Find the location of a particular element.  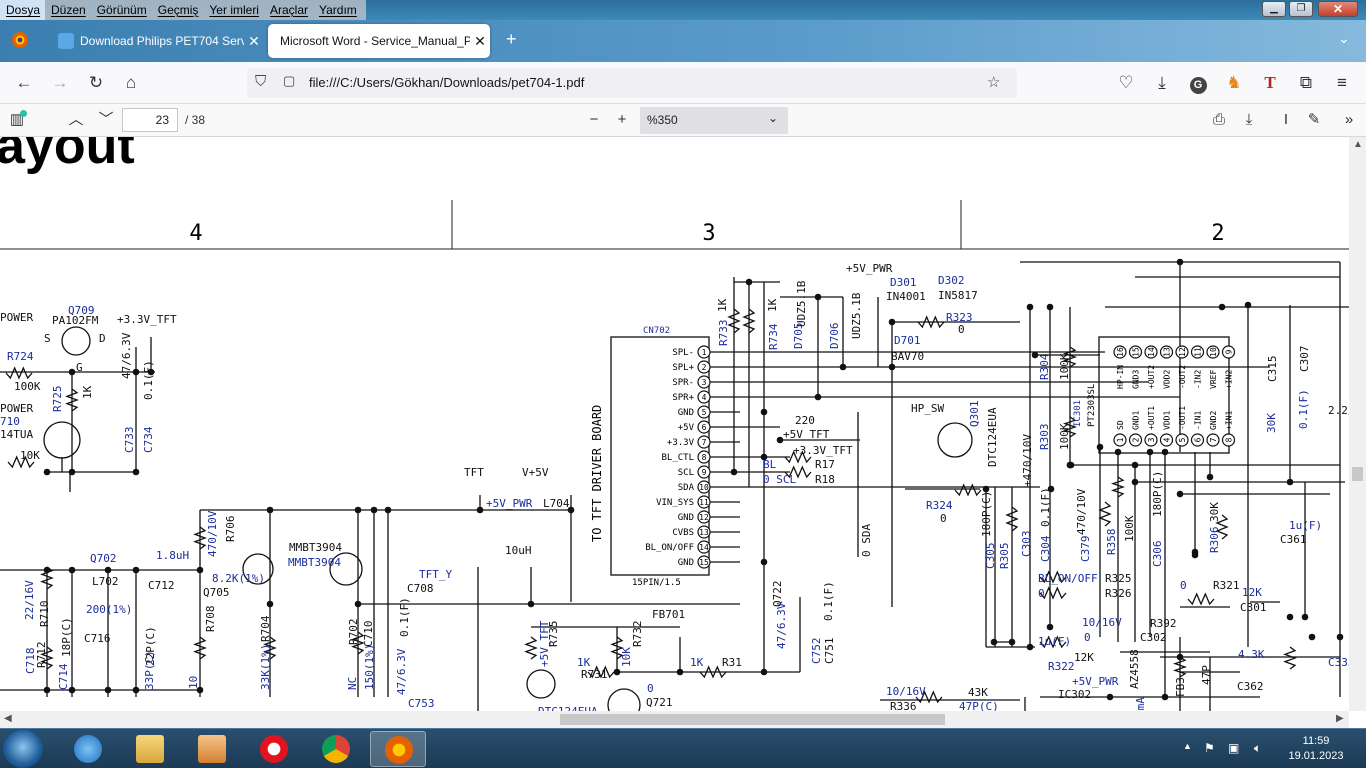

shield-icon: ⛉ is located at coordinates (260, 81).